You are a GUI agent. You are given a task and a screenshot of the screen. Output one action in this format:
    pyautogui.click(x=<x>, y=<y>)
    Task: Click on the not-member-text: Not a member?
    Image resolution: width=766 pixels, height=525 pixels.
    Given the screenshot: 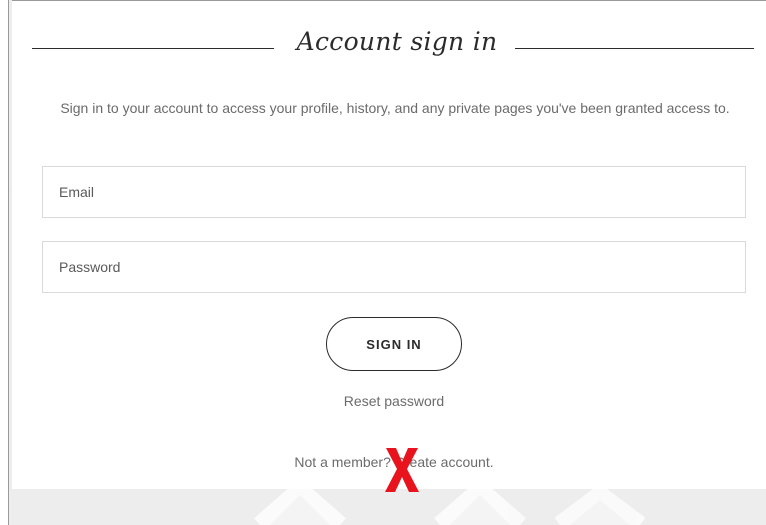 What is the action you would take?
    pyautogui.click(x=342, y=462)
    